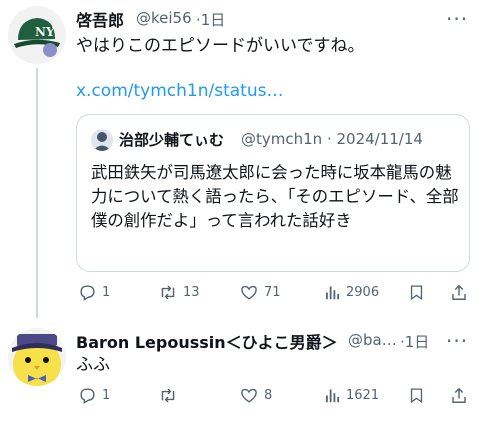 This screenshot has width=480, height=423. Describe the element at coordinates (179, 292) in the screenshot. I see `repost-button: 13` at that location.